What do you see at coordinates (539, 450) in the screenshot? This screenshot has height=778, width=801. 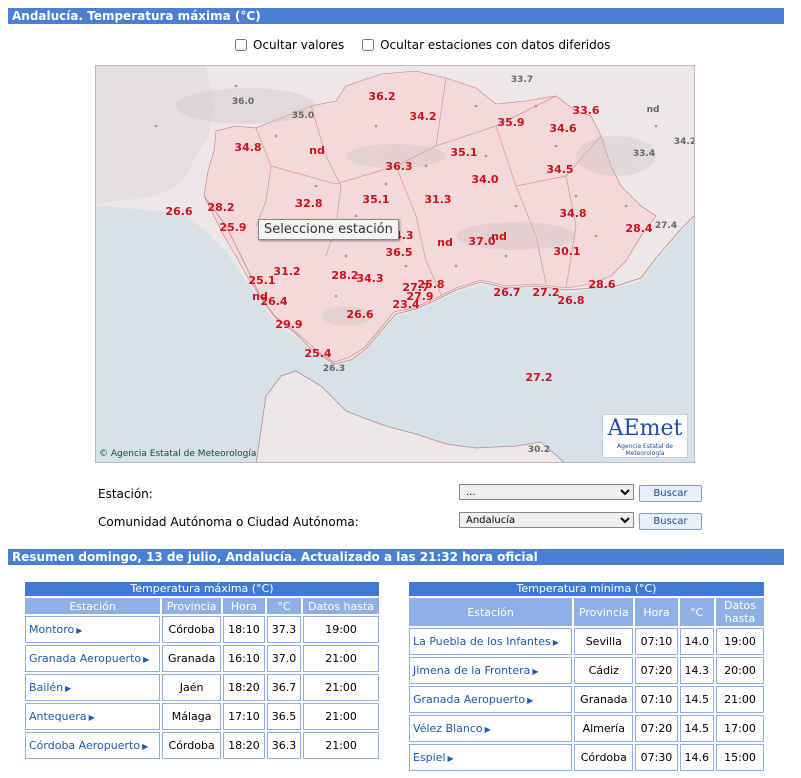 I see `station-value: 30.2` at bounding box center [539, 450].